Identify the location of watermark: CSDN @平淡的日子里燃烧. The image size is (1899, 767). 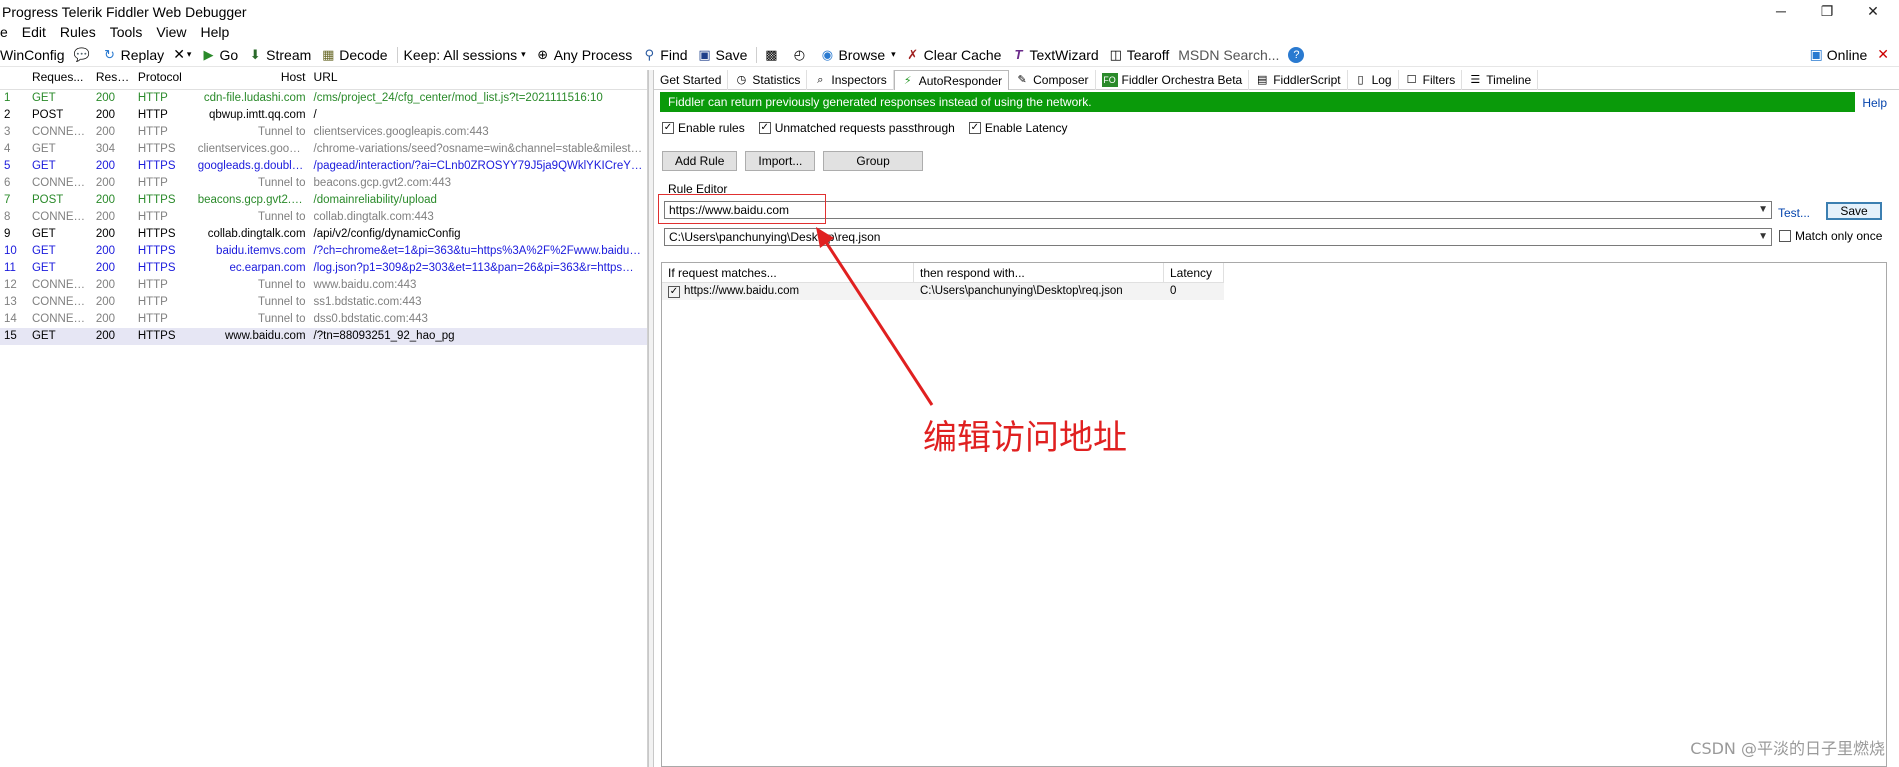
(1787, 748).